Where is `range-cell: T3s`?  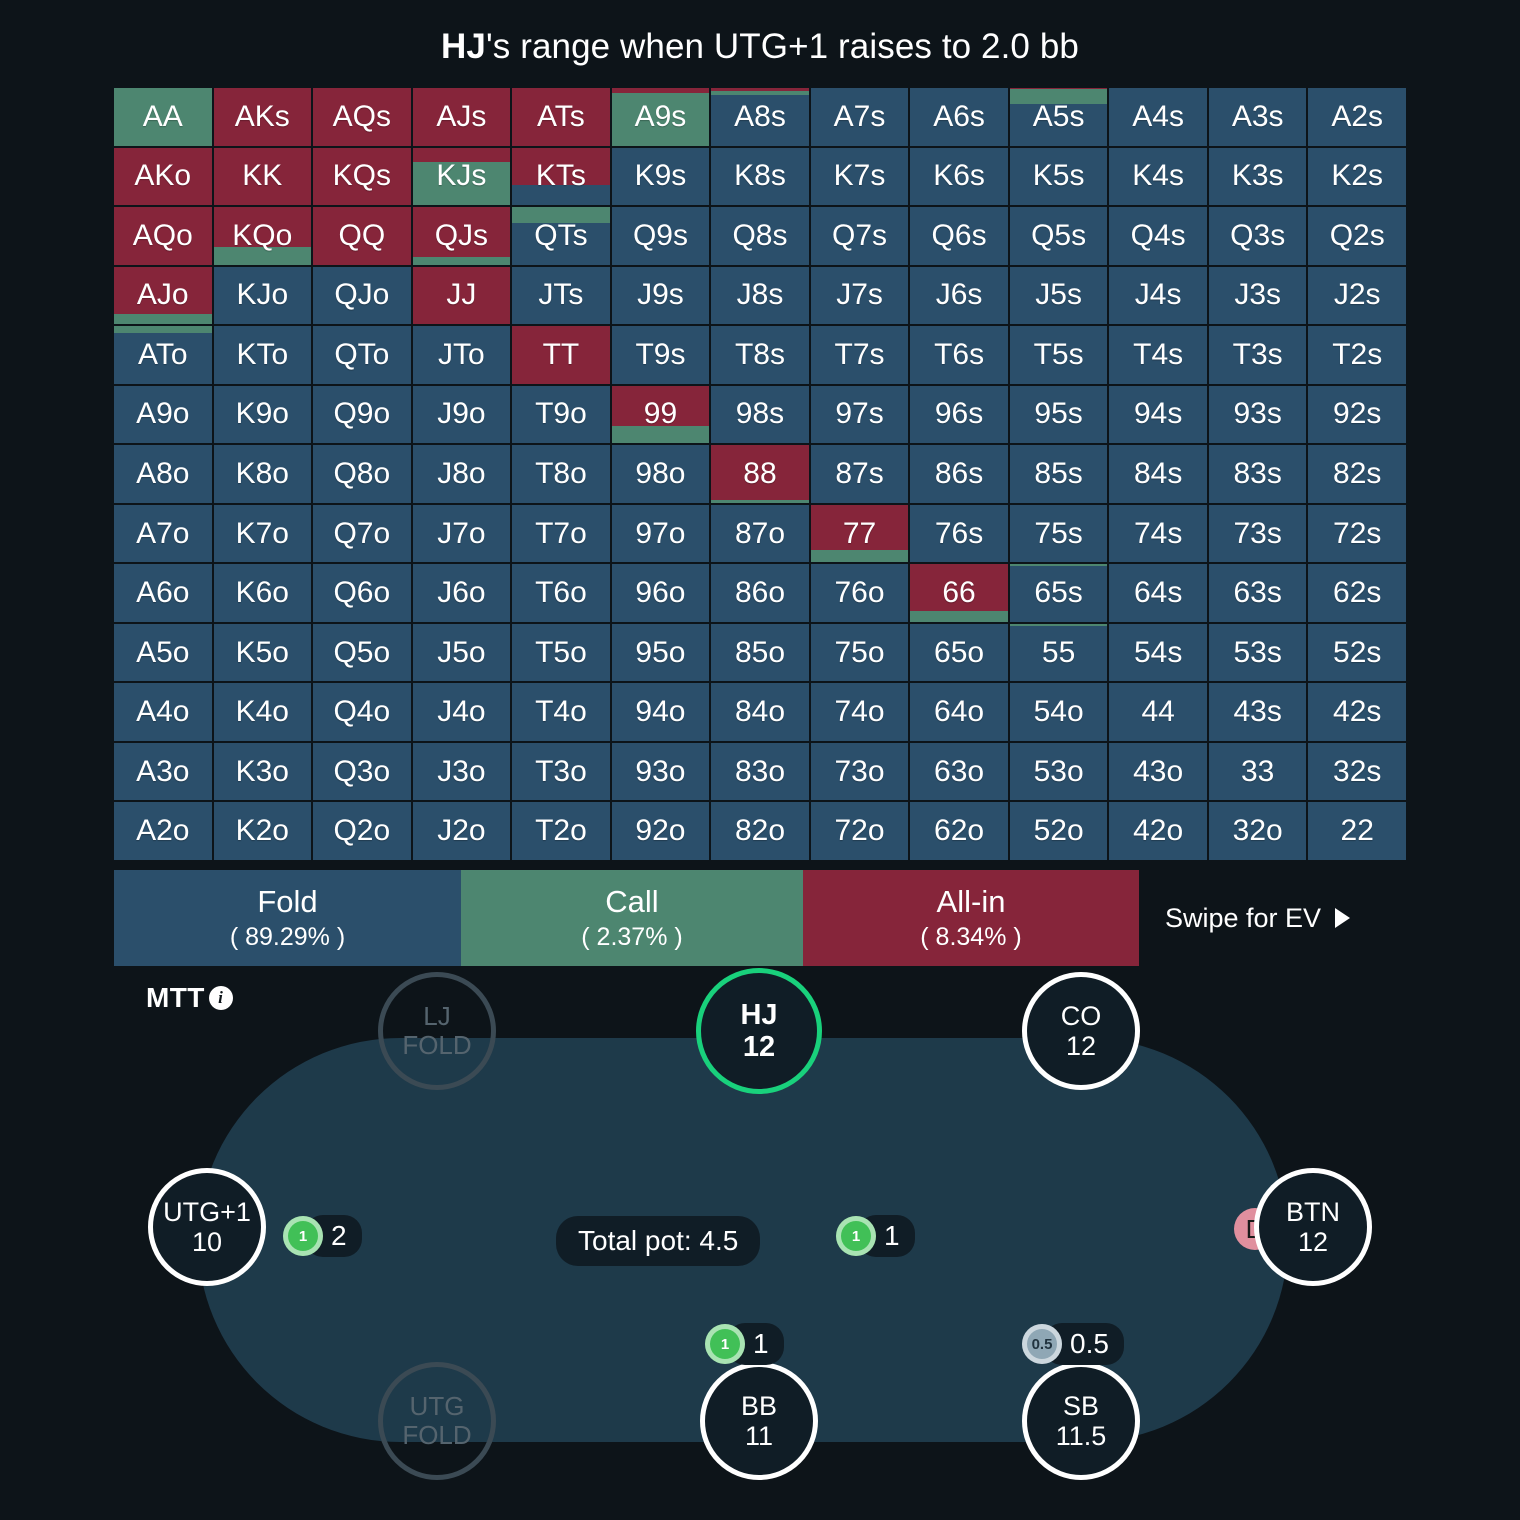 range-cell: T3s is located at coordinates (1257, 355).